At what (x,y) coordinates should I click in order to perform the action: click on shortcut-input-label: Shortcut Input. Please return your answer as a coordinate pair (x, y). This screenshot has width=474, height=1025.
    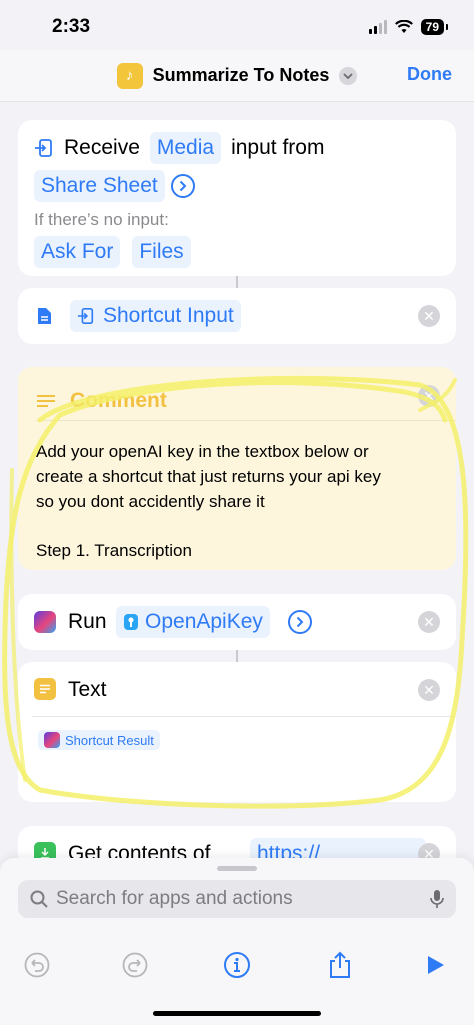
    Looking at the image, I should click on (168, 315).